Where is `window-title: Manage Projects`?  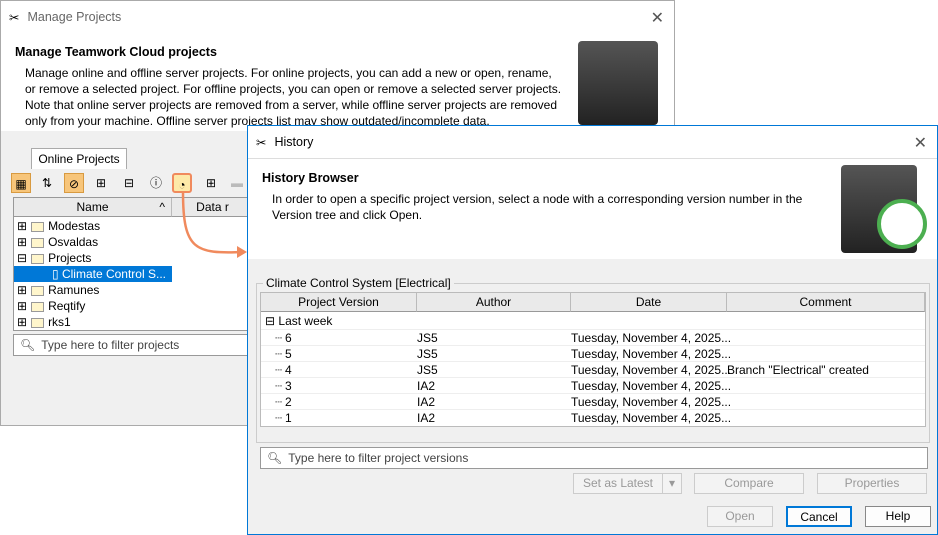
window-title: Manage Projects is located at coordinates (74, 17).